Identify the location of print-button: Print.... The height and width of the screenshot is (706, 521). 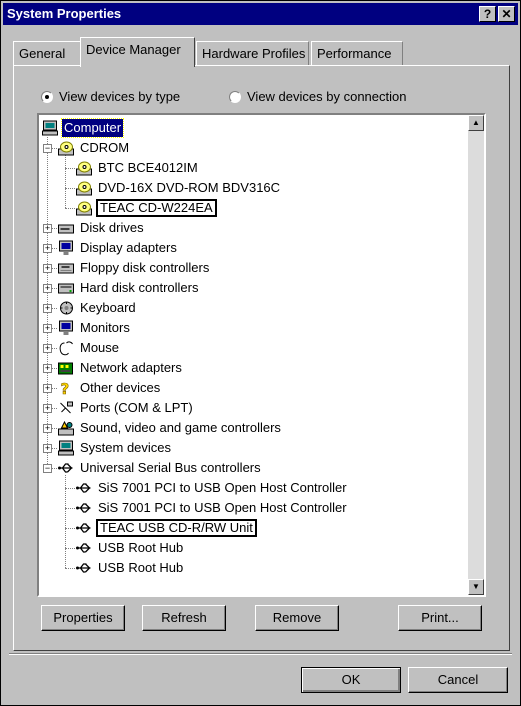
(440, 618).